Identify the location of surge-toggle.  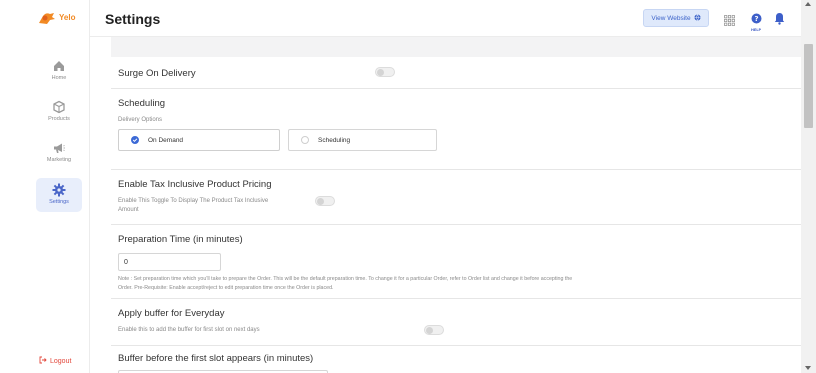
(385, 72).